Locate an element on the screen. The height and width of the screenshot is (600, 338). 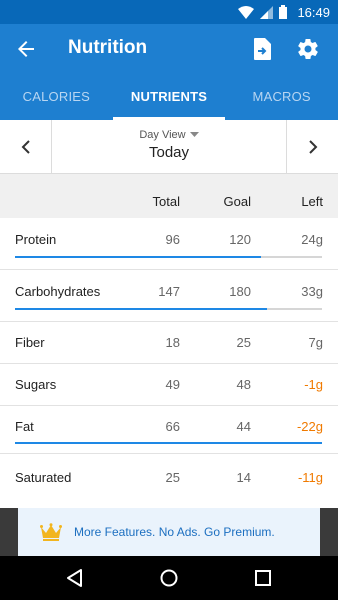
previous-day-button is located at coordinates (26, 146).